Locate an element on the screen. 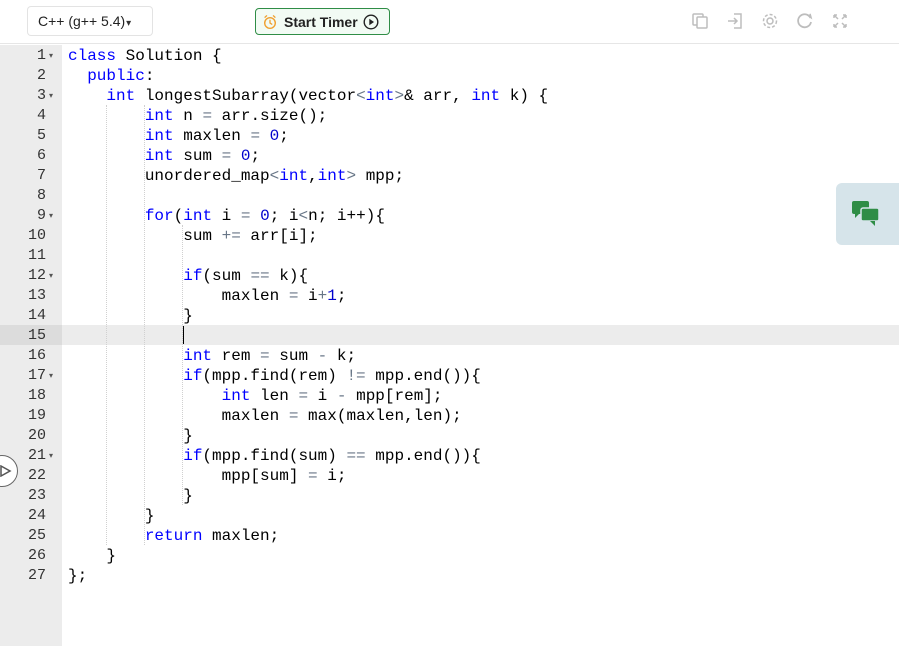  code-line: 8 is located at coordinates (449, 196).